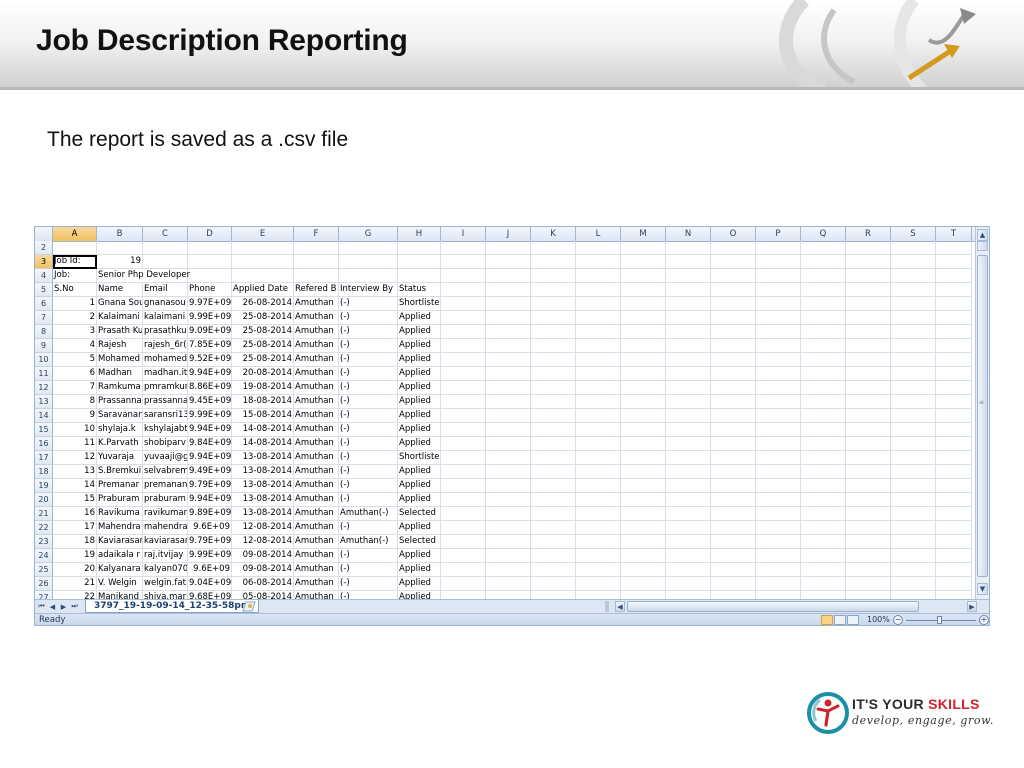 The height and width of the screenshot is (768, 1024). What do you see at coordinates (165, 304) in the screenshot?
I see `cell: gnanasou` at bounding box center [165, 304].